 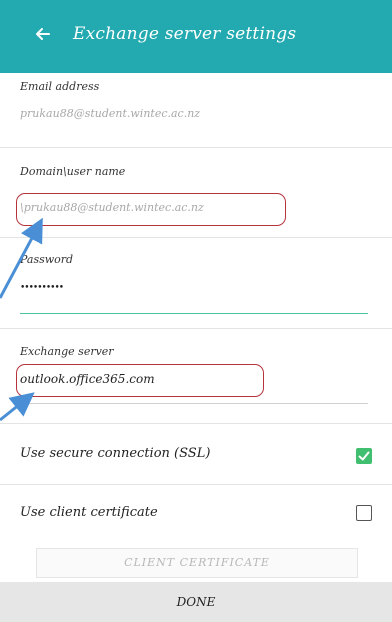 I want to click on annotation-arrow-server, so click(x=17, y=407).